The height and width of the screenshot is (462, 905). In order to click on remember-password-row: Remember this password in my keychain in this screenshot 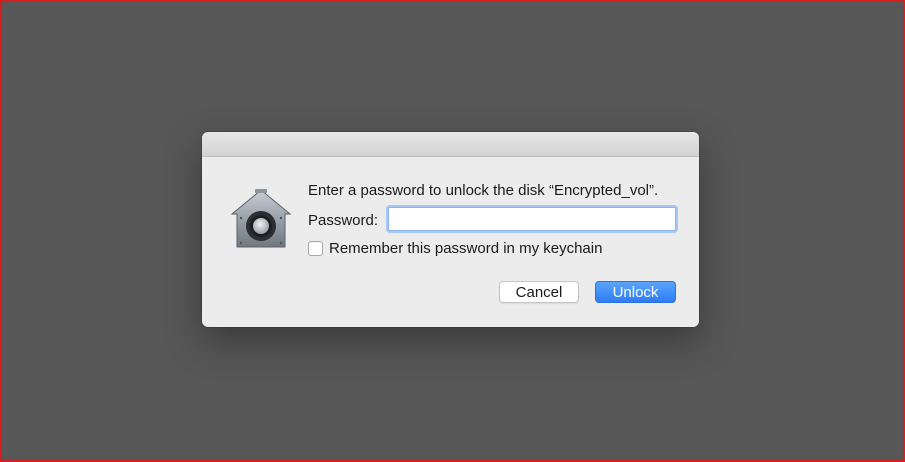, I will do `click(455, 248)`.